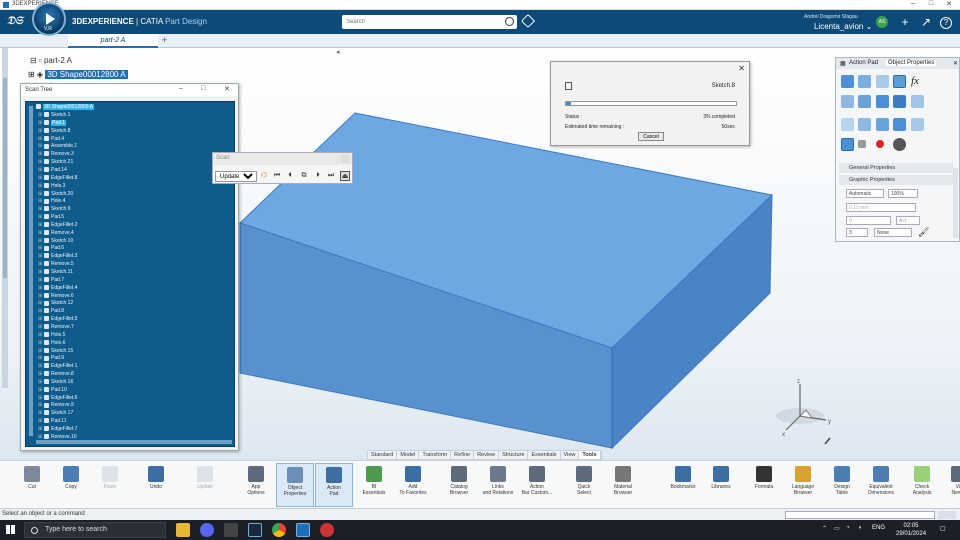  Describe the element at coordinates (955, 63) in the screenshot. I see `action-pad-close: ✕` at that location.